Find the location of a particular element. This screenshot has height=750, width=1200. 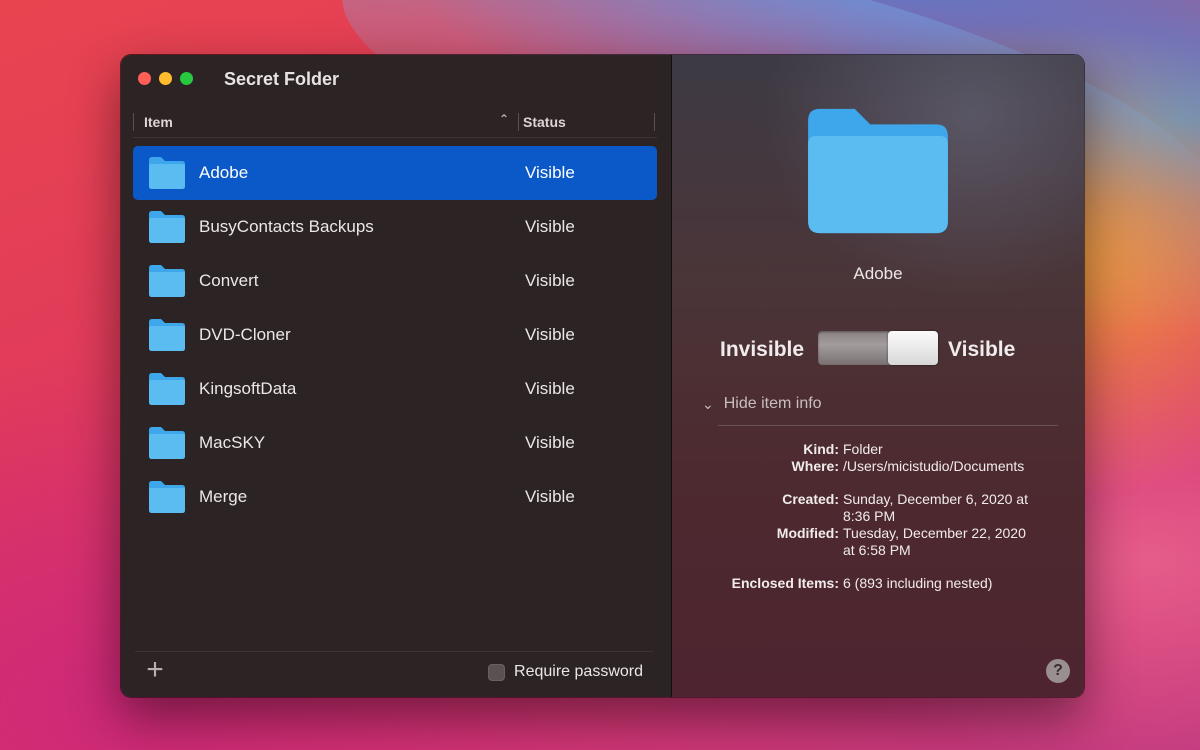

modified-value-line2: at 6:58 PM is located at coordinates (877, 550).